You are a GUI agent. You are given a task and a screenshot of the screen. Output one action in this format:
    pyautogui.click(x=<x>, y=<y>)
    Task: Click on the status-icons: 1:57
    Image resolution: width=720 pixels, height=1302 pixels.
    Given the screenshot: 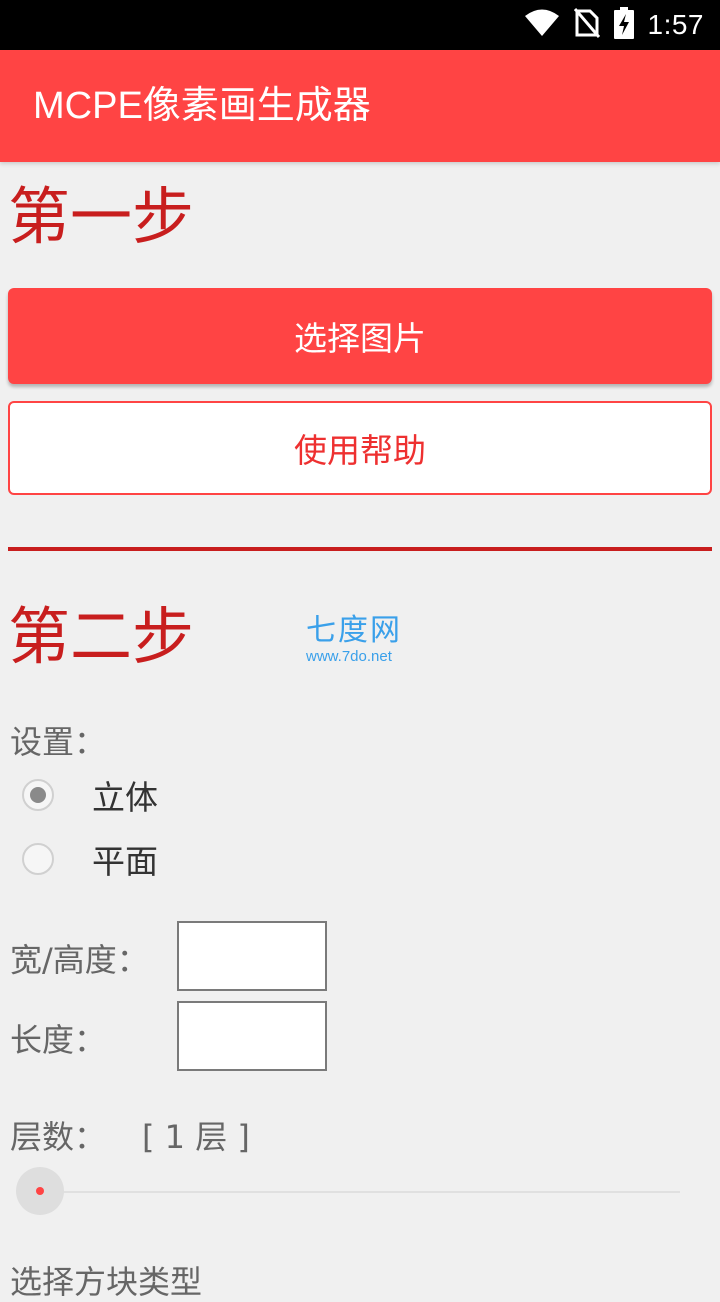 What is the action you would take?
    pyautogui.click(x=614, y=25)
    